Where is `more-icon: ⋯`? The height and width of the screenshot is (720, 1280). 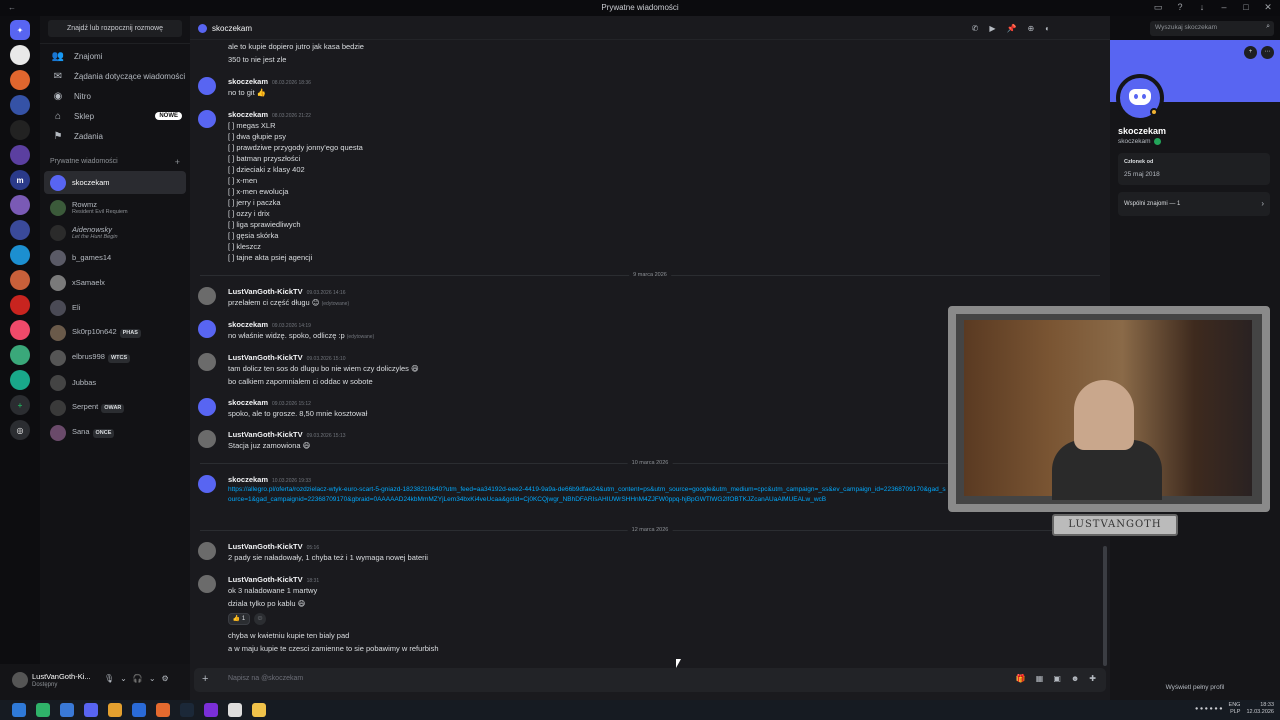
more-icon: ⋯ is located at coordinates (1267, 52).